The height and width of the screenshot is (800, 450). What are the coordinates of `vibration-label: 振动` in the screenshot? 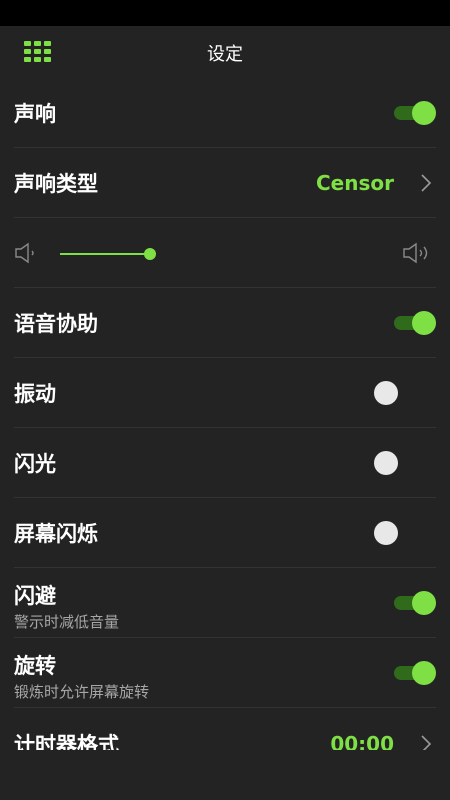 It's located at (35, 394).